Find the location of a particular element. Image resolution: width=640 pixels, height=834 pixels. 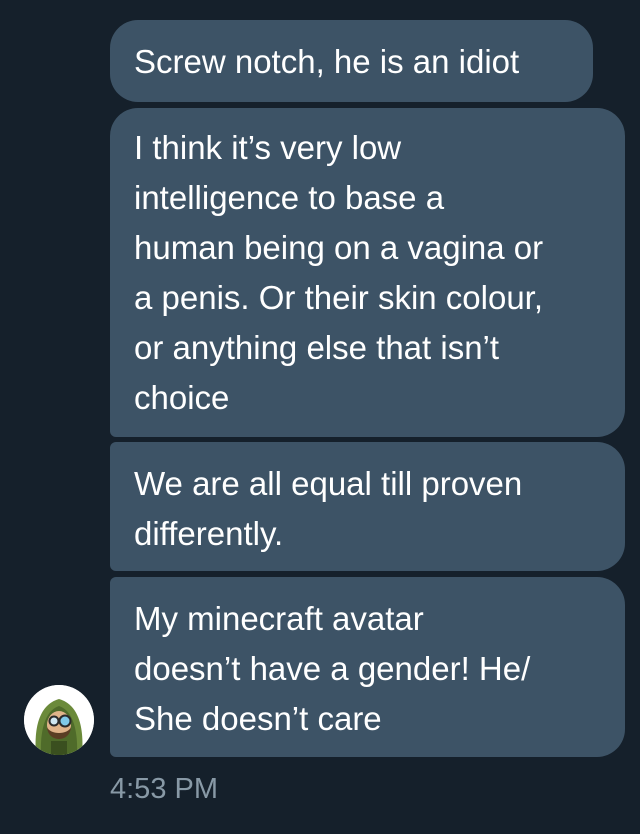

hooded-cartoon-character-avatar-icon is located at coordinates (59, 720).